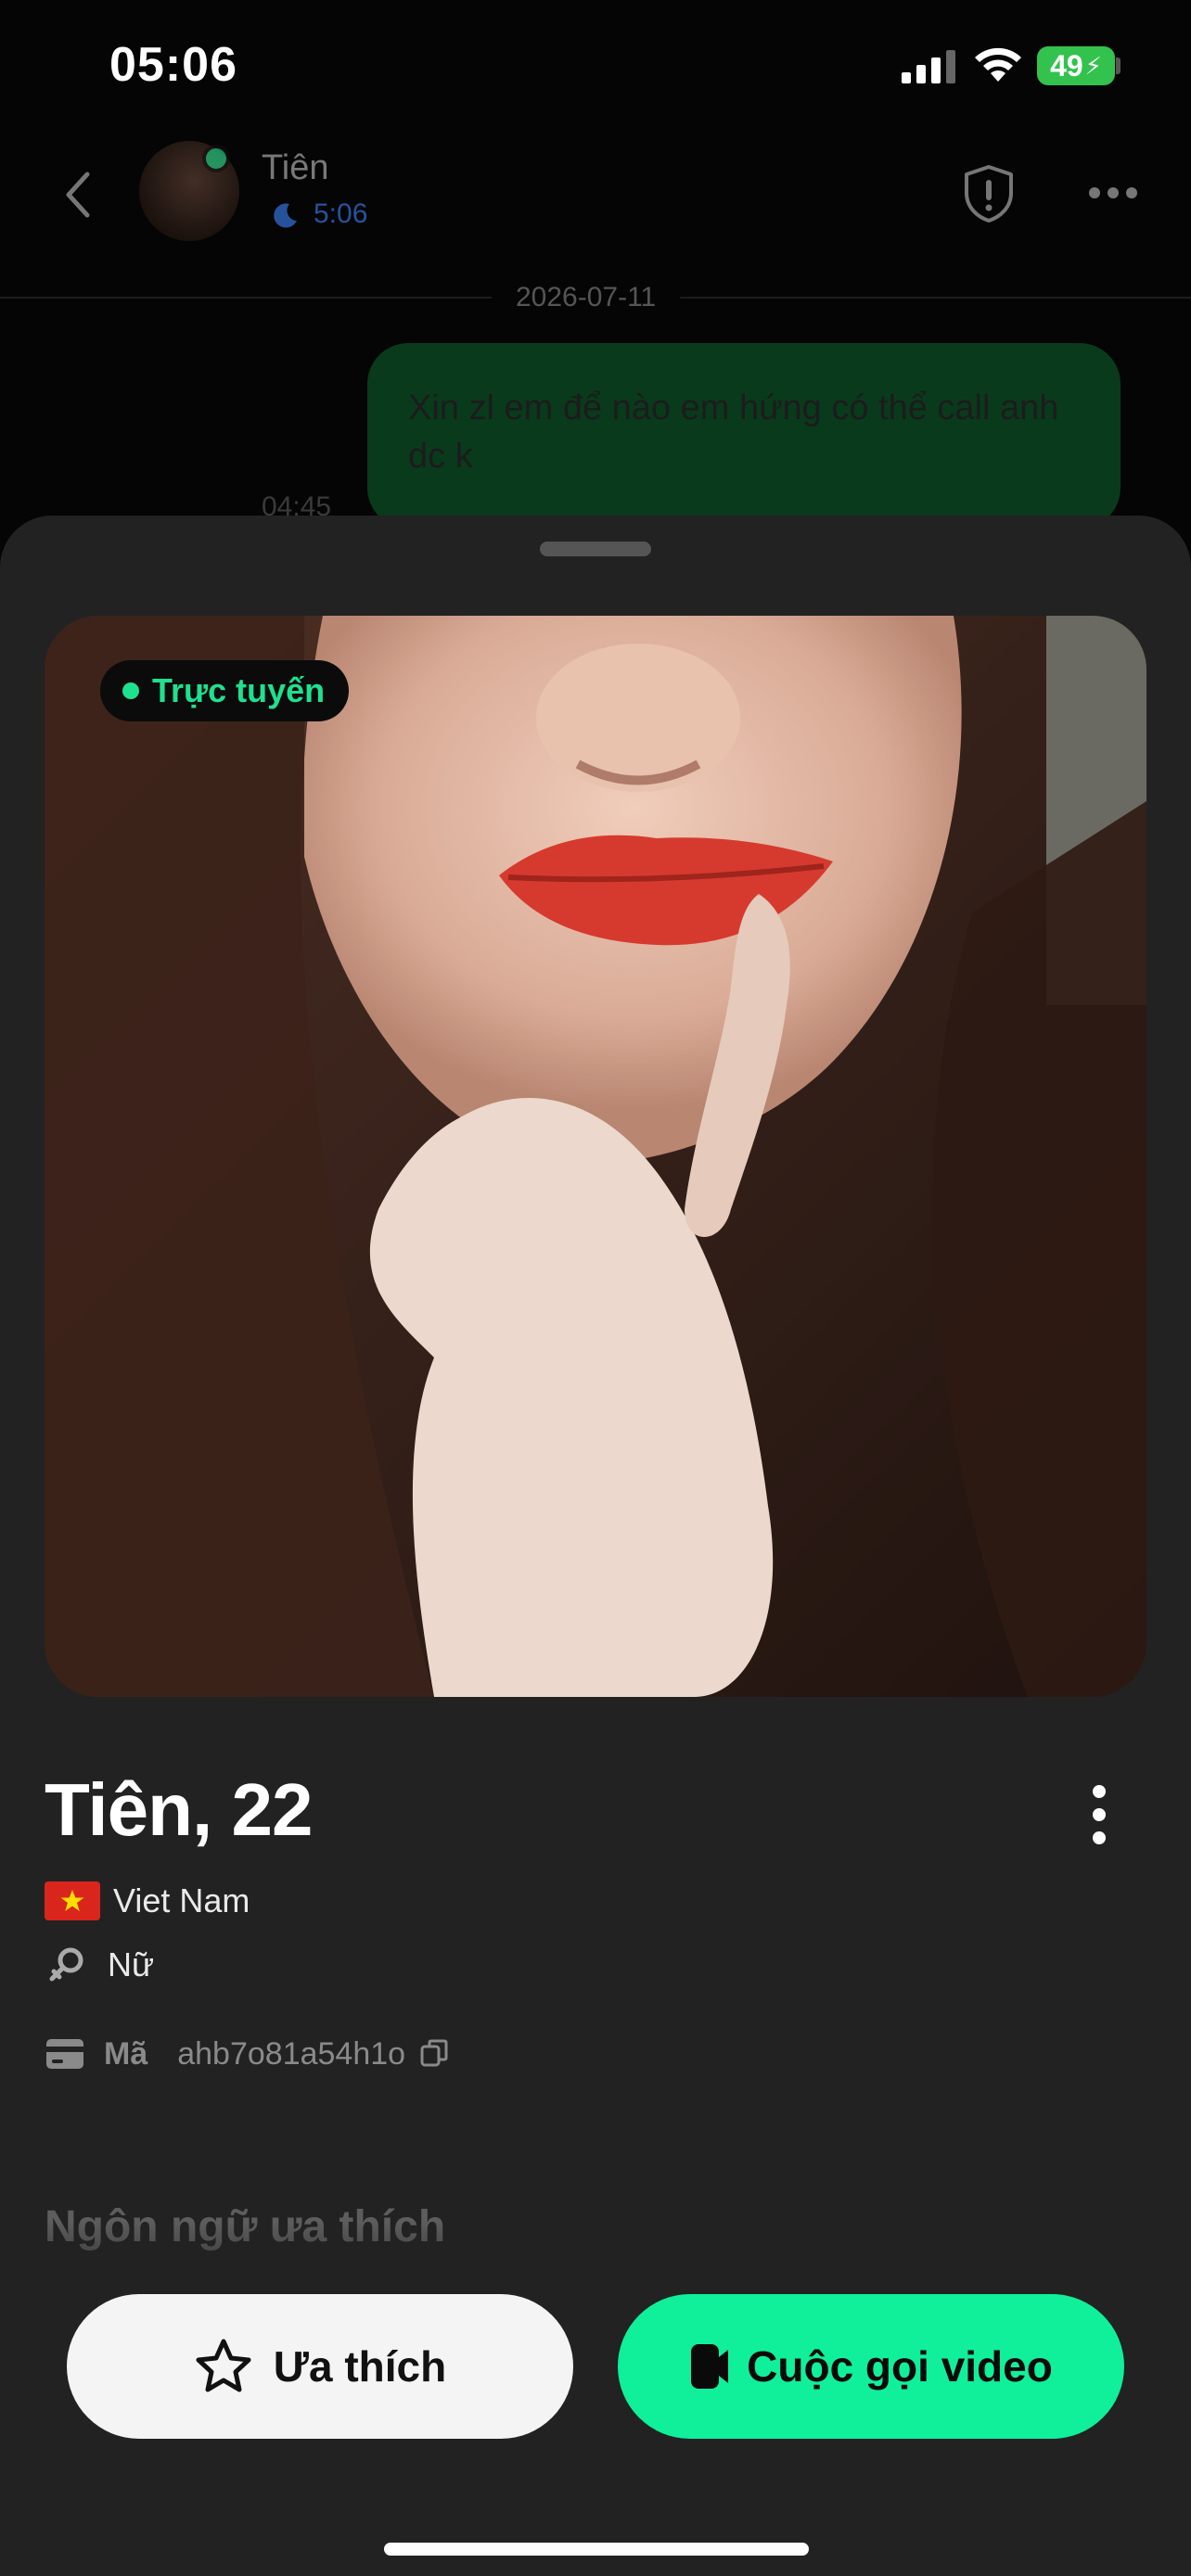  I want to click on status-bar: 05:06 49 ⚡, so click(595, 69).